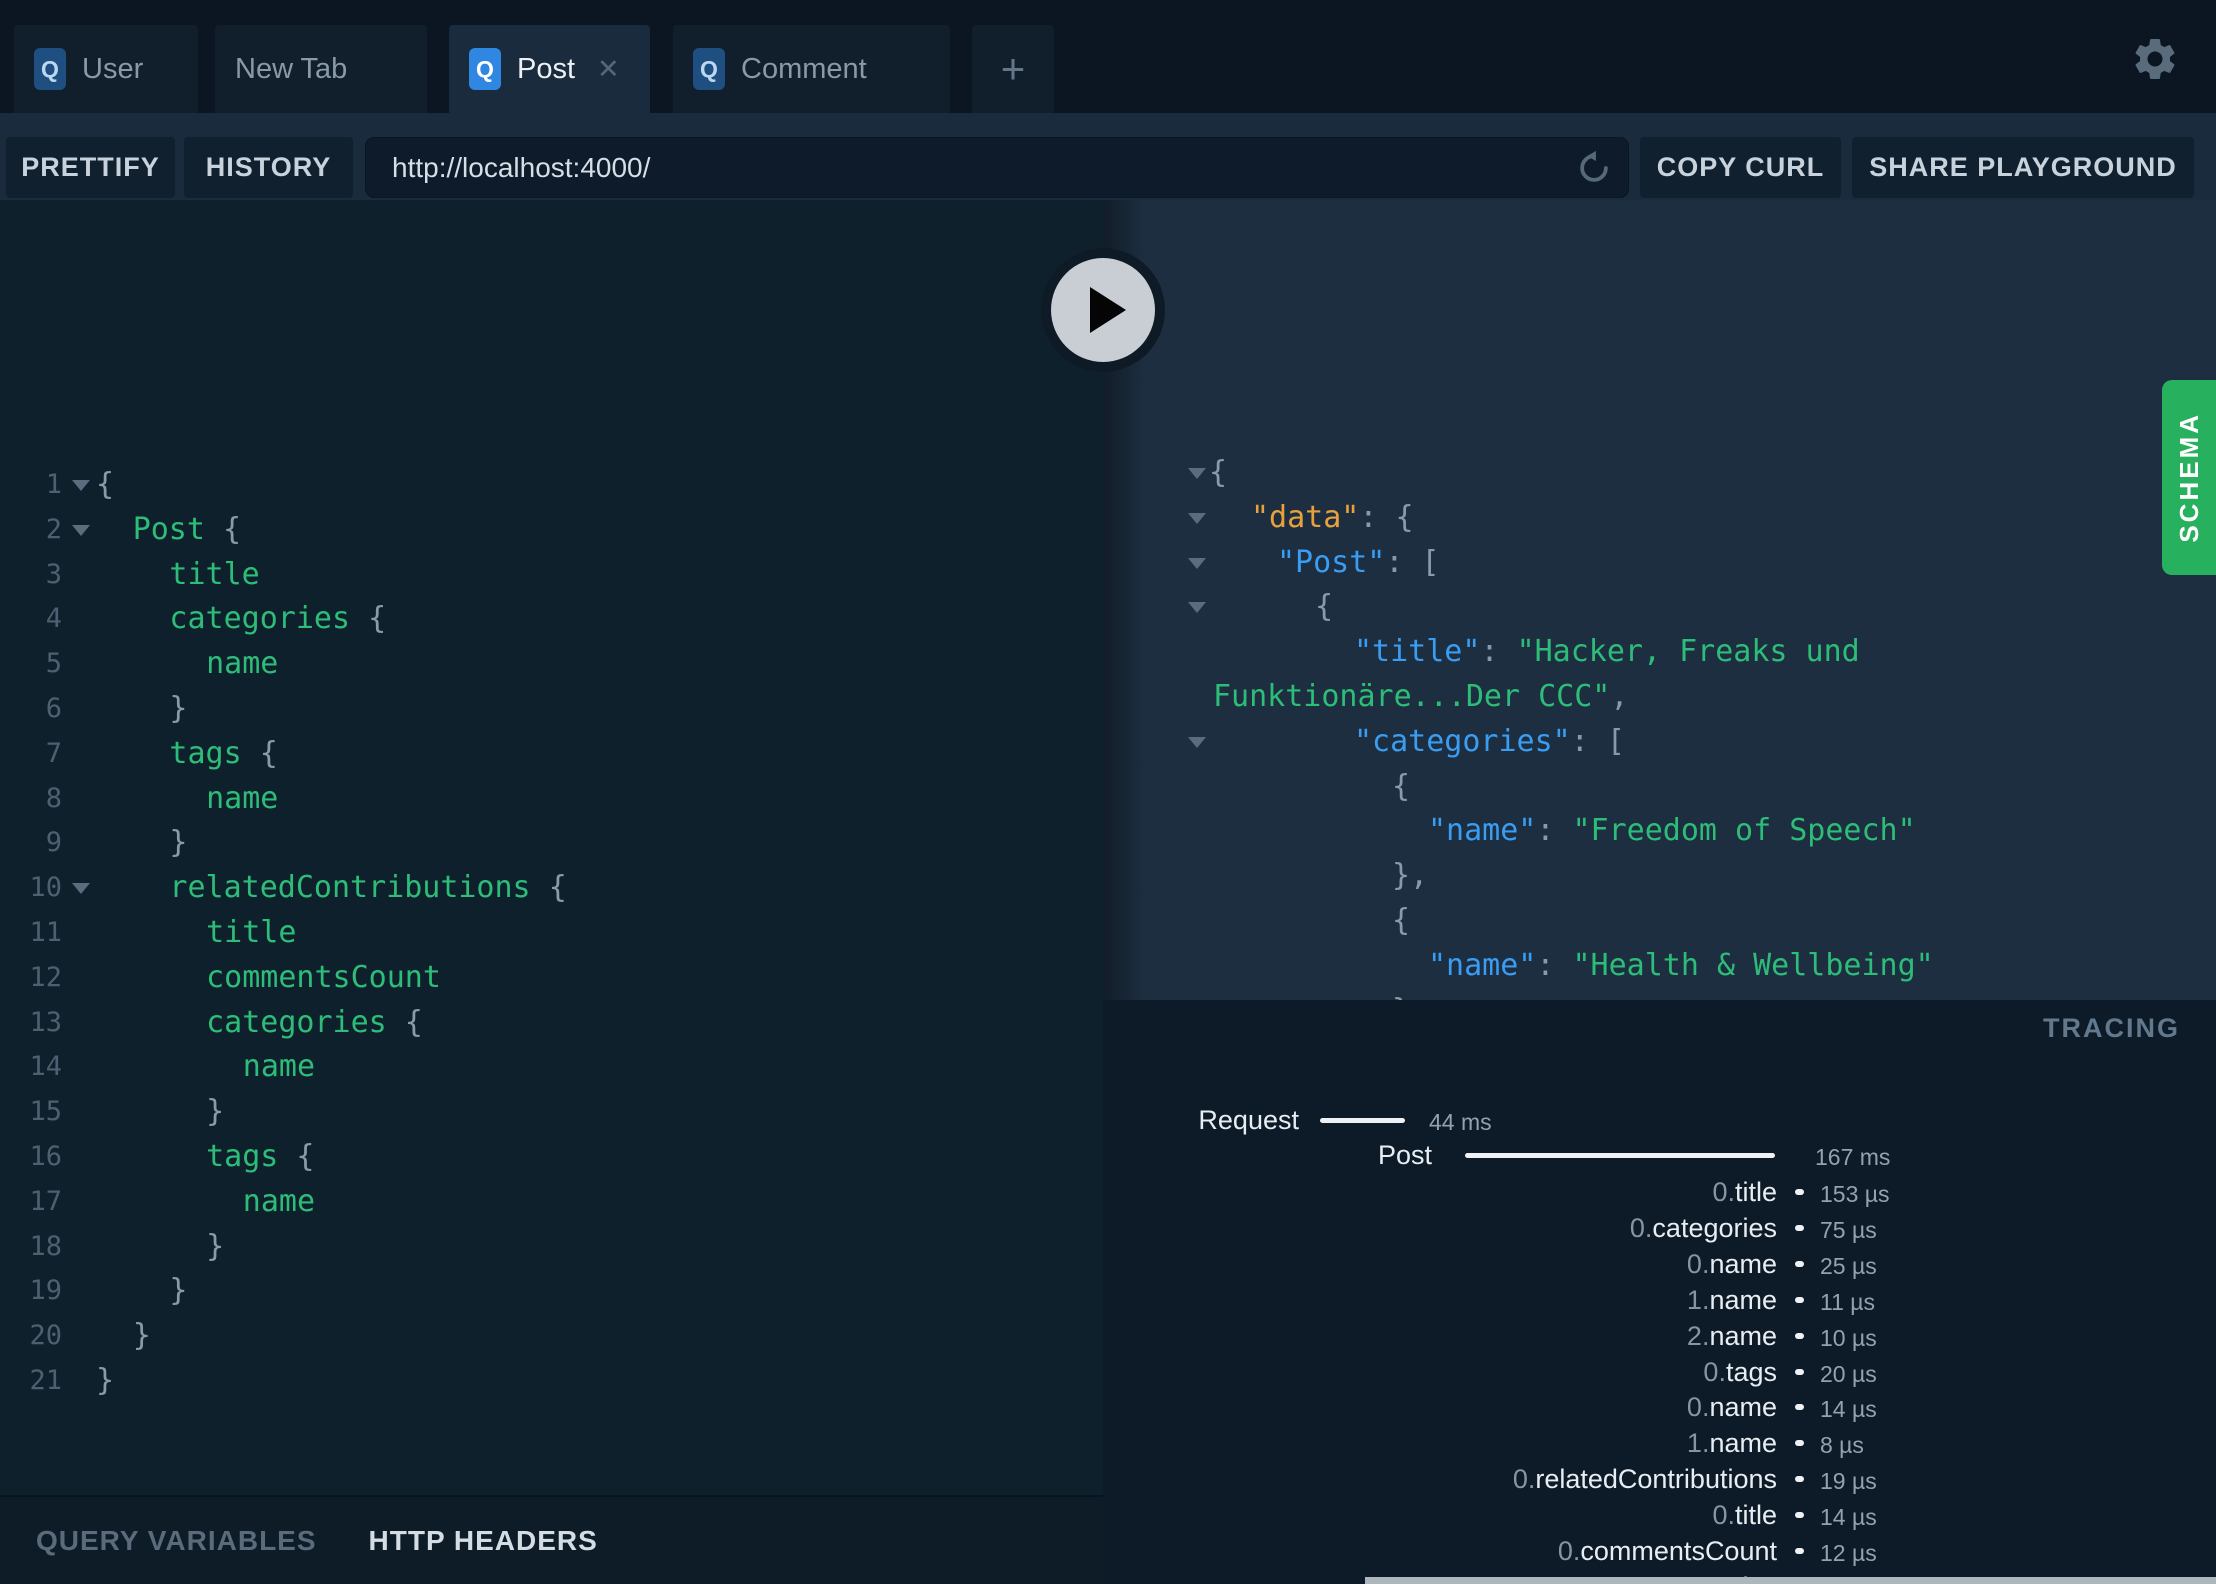 This screenshot has height=1584, width=2216. I want to click on trace-row: 0.commentsCount 12 µs, so click(1659, 1551).